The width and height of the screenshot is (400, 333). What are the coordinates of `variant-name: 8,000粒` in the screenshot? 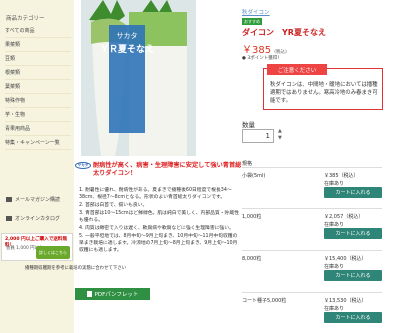 It's located at (252, 259).